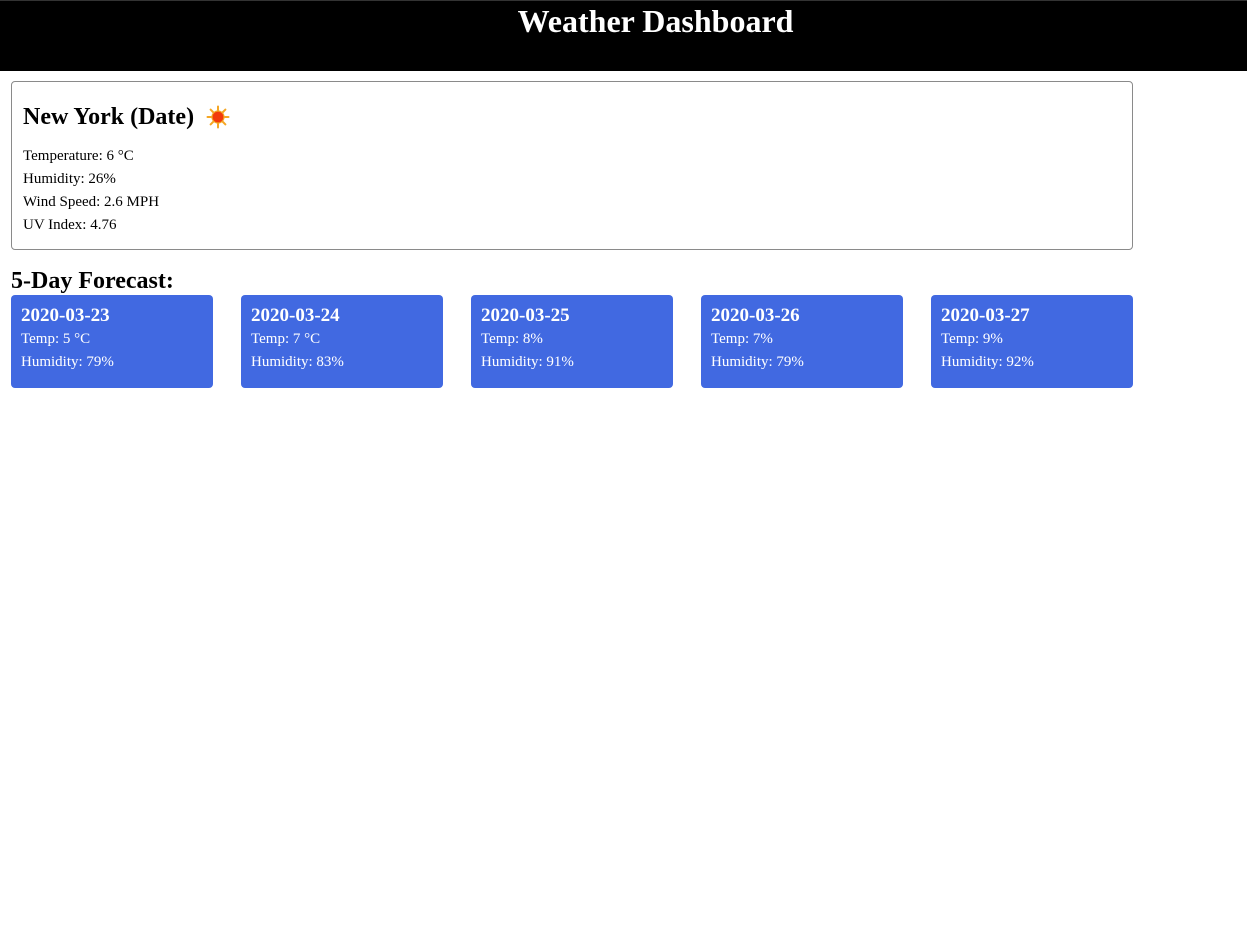  Describe the element at coordinates (972, 339) in the screenshot. I see `forecast-temp: Temp: 9%` at that location.